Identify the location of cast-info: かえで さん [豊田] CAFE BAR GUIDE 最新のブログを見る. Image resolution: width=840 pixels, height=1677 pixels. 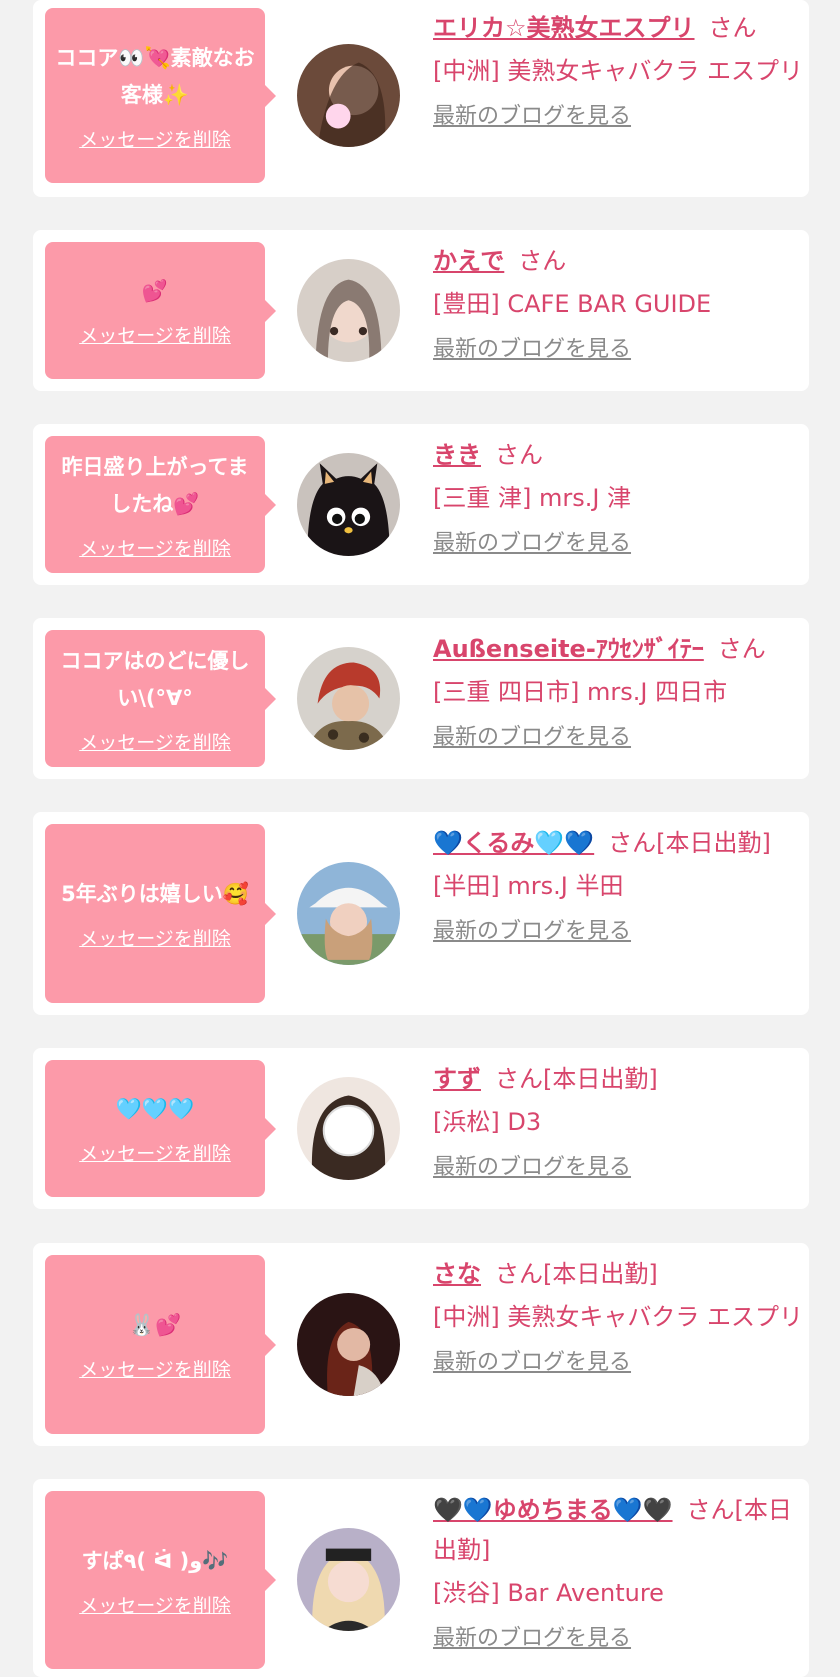
(618, 303).